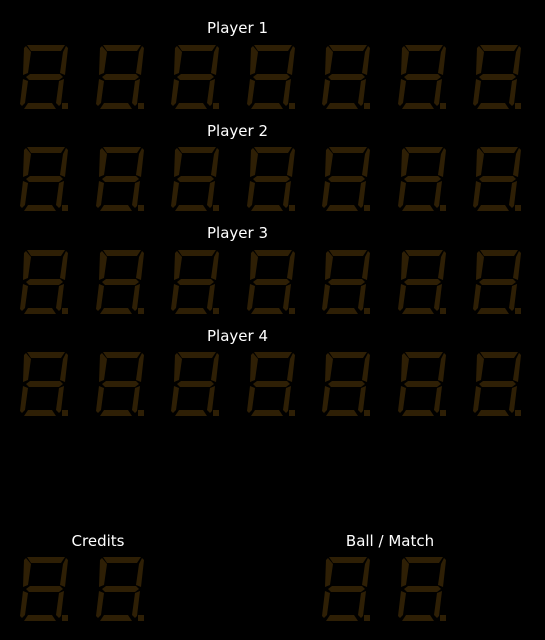 The width and height of the screenshot is (545, 640). I want to click on player-1-score-display, so click(273, 77).